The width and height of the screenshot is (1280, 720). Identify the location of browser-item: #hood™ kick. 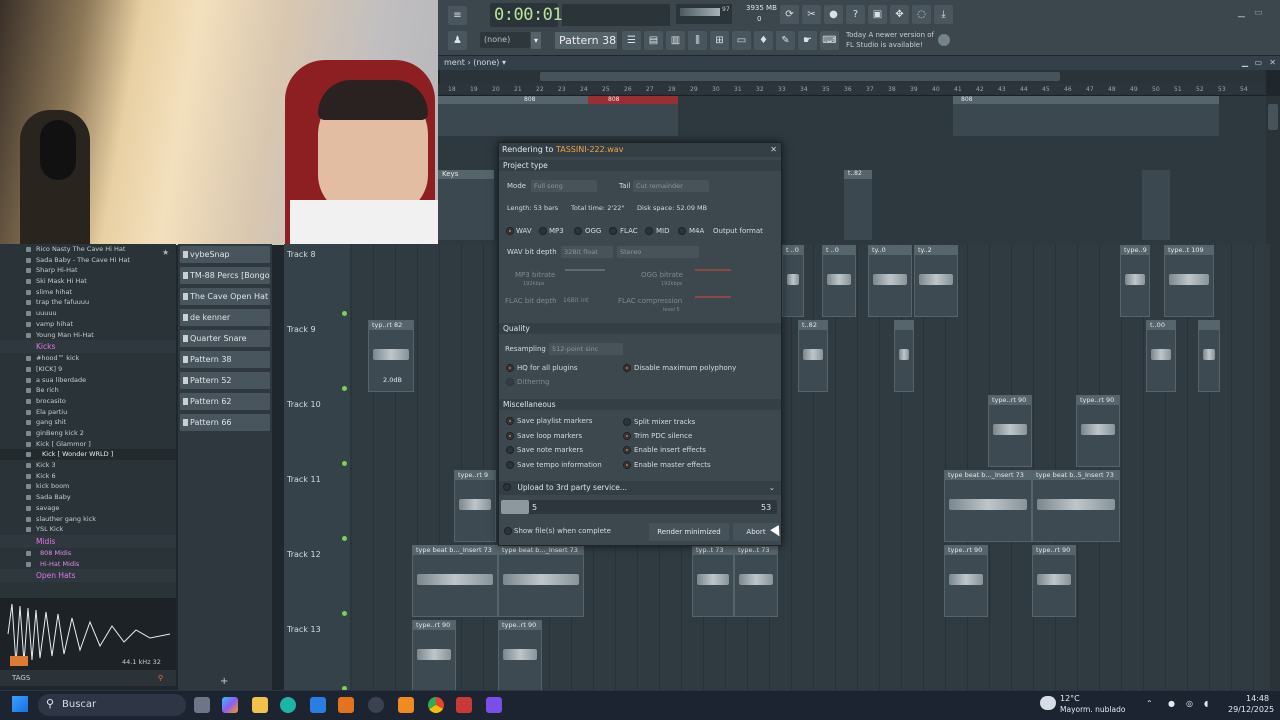
(88, 358).